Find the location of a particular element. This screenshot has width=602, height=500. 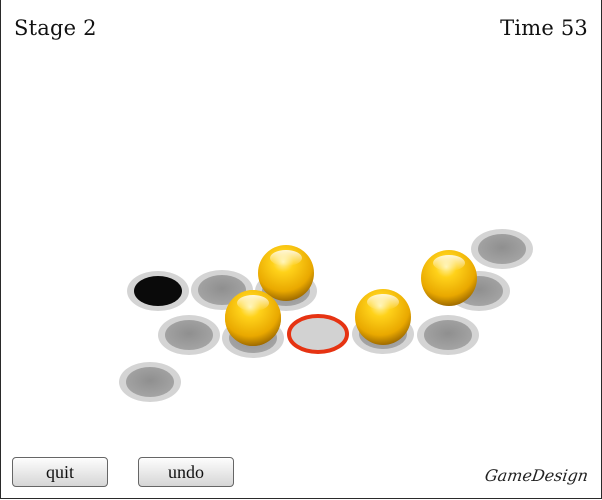

hole-selected is located at coordinates (318, 334).